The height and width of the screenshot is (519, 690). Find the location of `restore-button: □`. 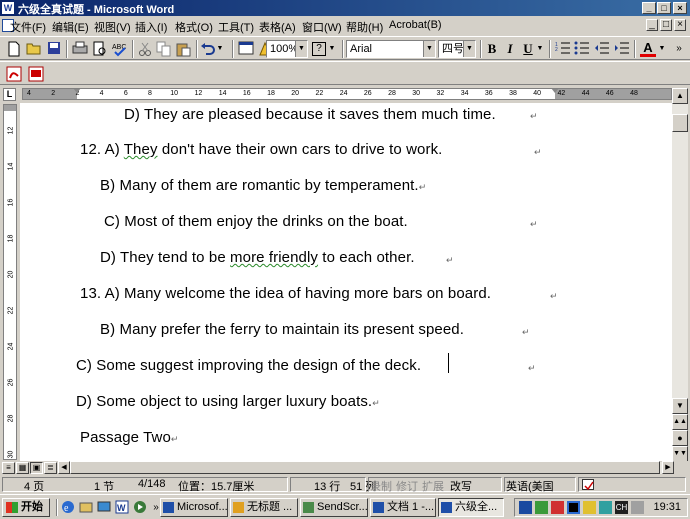

restore-button: □ is located at coordinates (664, 8).